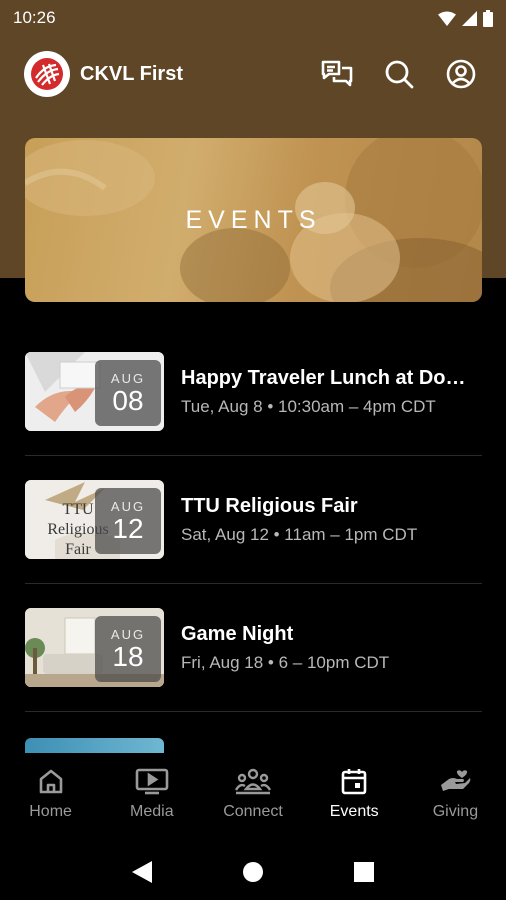 This screenshot has height=900, width=506. I want to click on bottom-nav: Home Media Connect Events Giving, so click(253, 798).